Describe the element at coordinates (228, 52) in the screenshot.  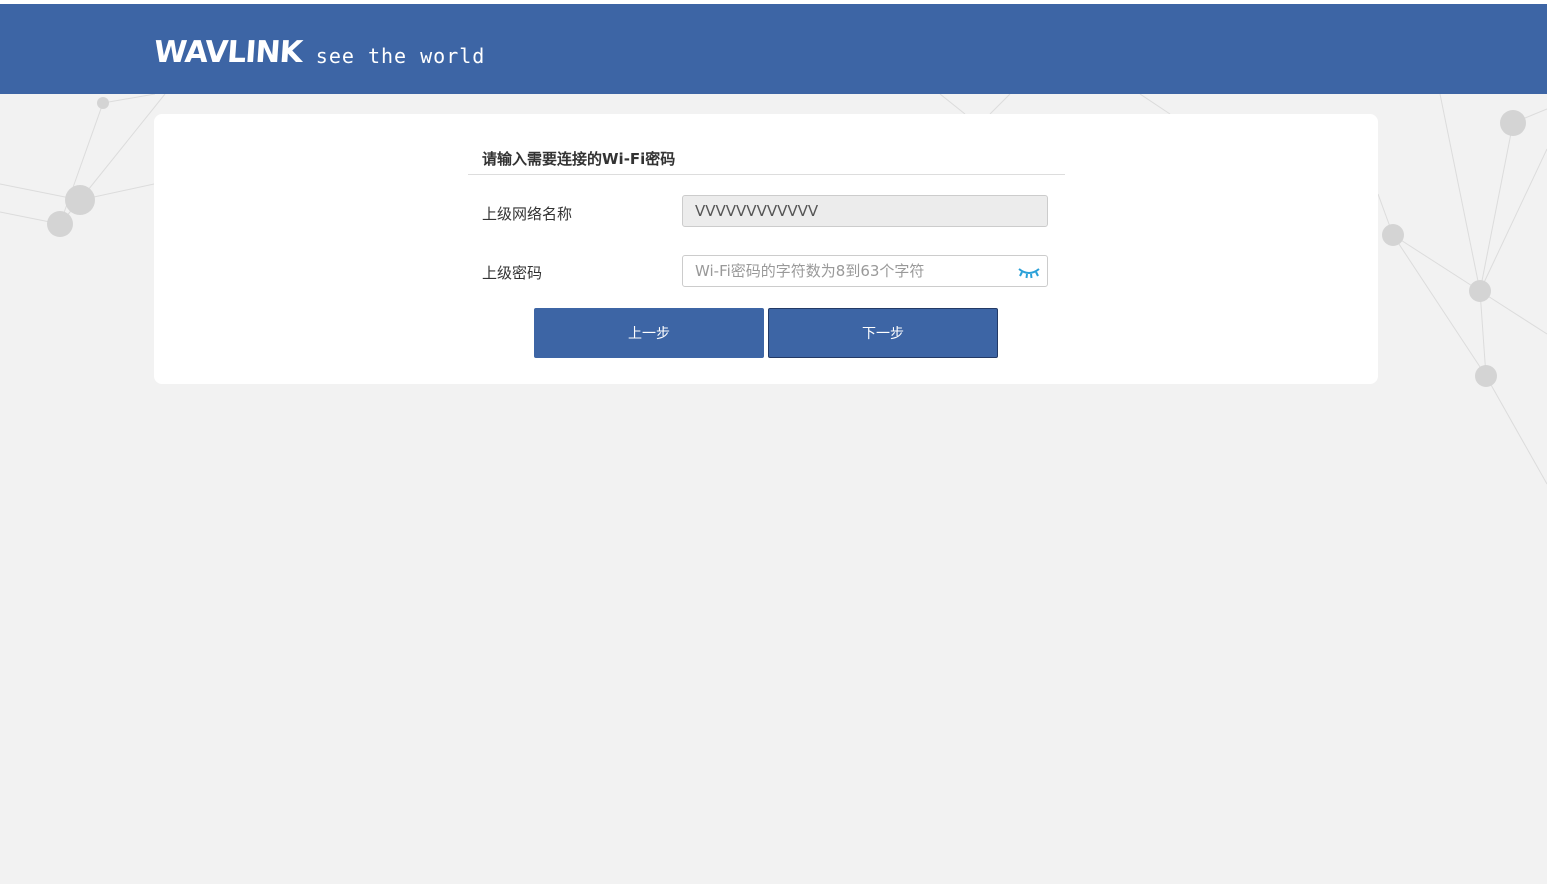
I see `logo-brand: WAVLINK` at that location.